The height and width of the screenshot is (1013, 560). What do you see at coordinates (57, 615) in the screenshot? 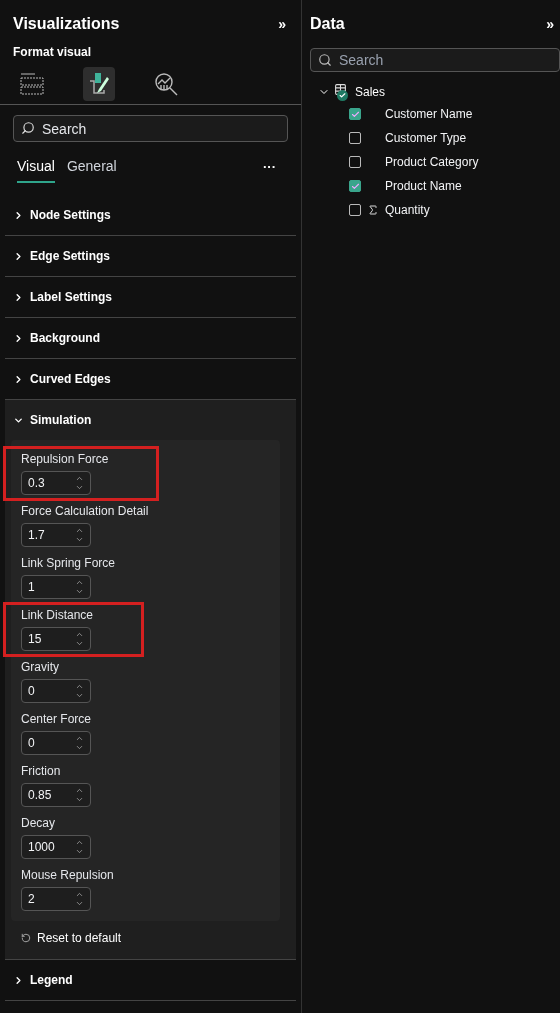
I see `field-label: Link Distance` at bounding box center [57, 615].